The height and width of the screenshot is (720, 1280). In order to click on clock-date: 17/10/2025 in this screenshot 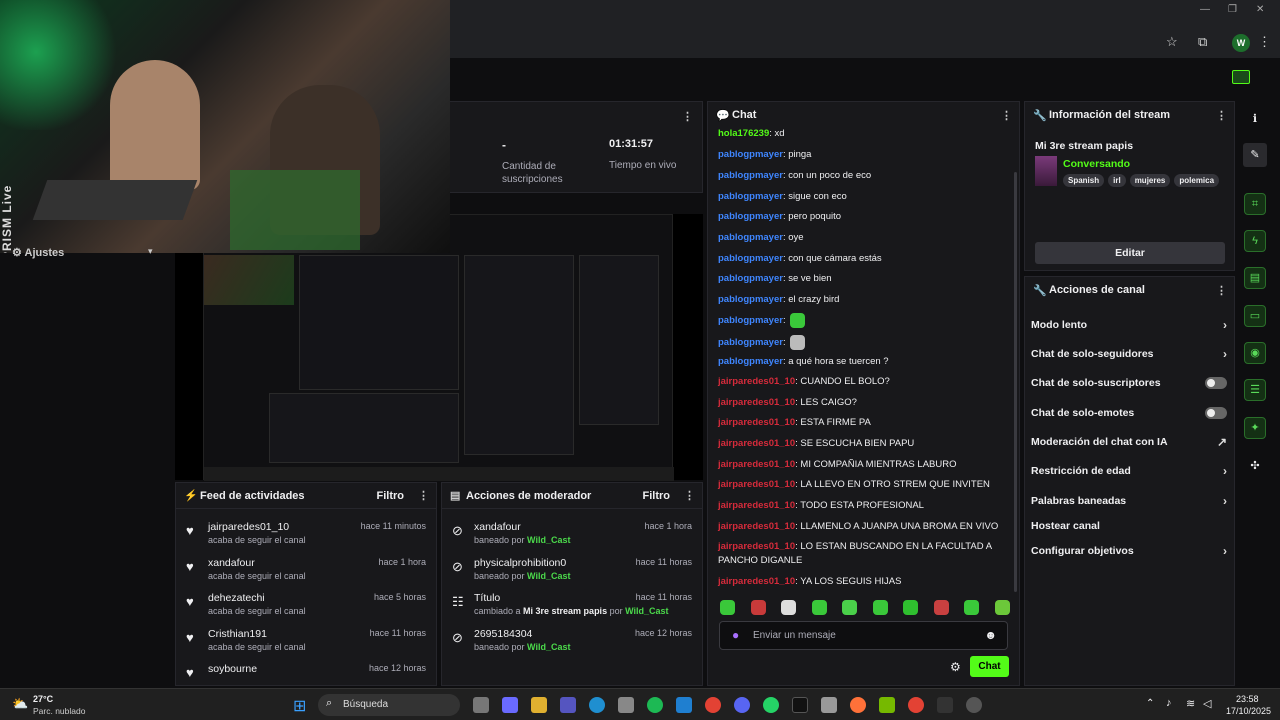, I will do `click(1248, 711)`.